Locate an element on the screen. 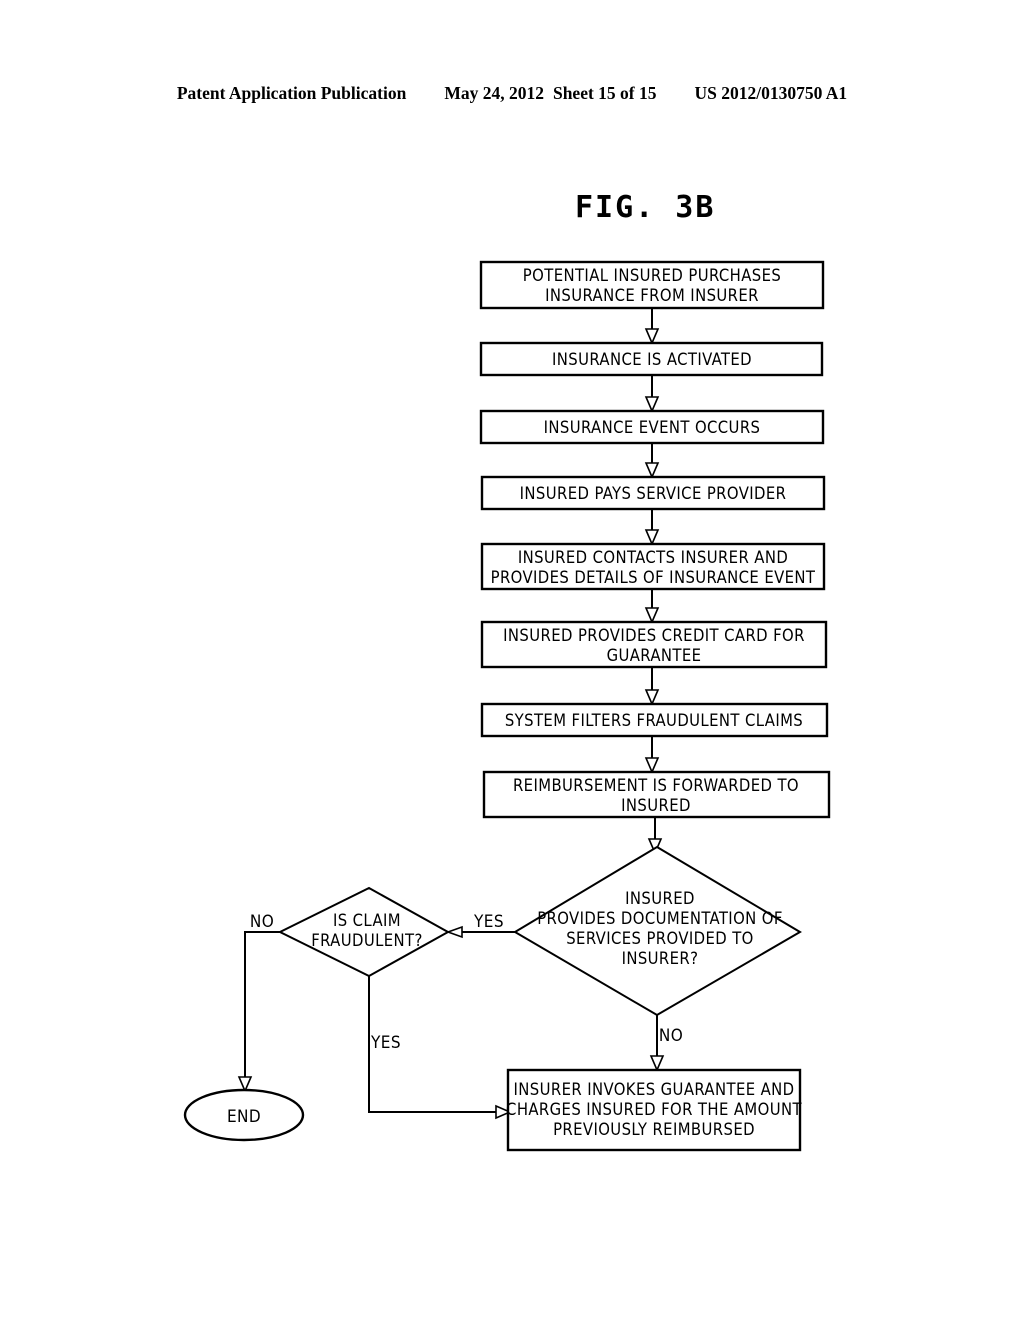 This screenshot has height=1320, width=1024. node-reimbursement-forwarded: REIMBURSEMENT IS FORWARDED TO INSURED is located at coordinates (656, 794).